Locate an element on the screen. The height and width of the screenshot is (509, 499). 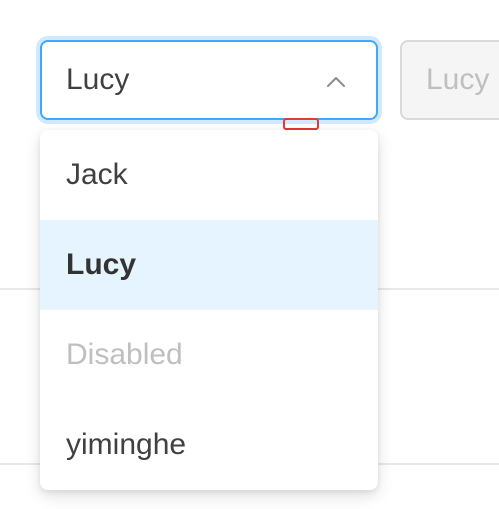
select-box: Lucy is located at coordinates (209, 80).